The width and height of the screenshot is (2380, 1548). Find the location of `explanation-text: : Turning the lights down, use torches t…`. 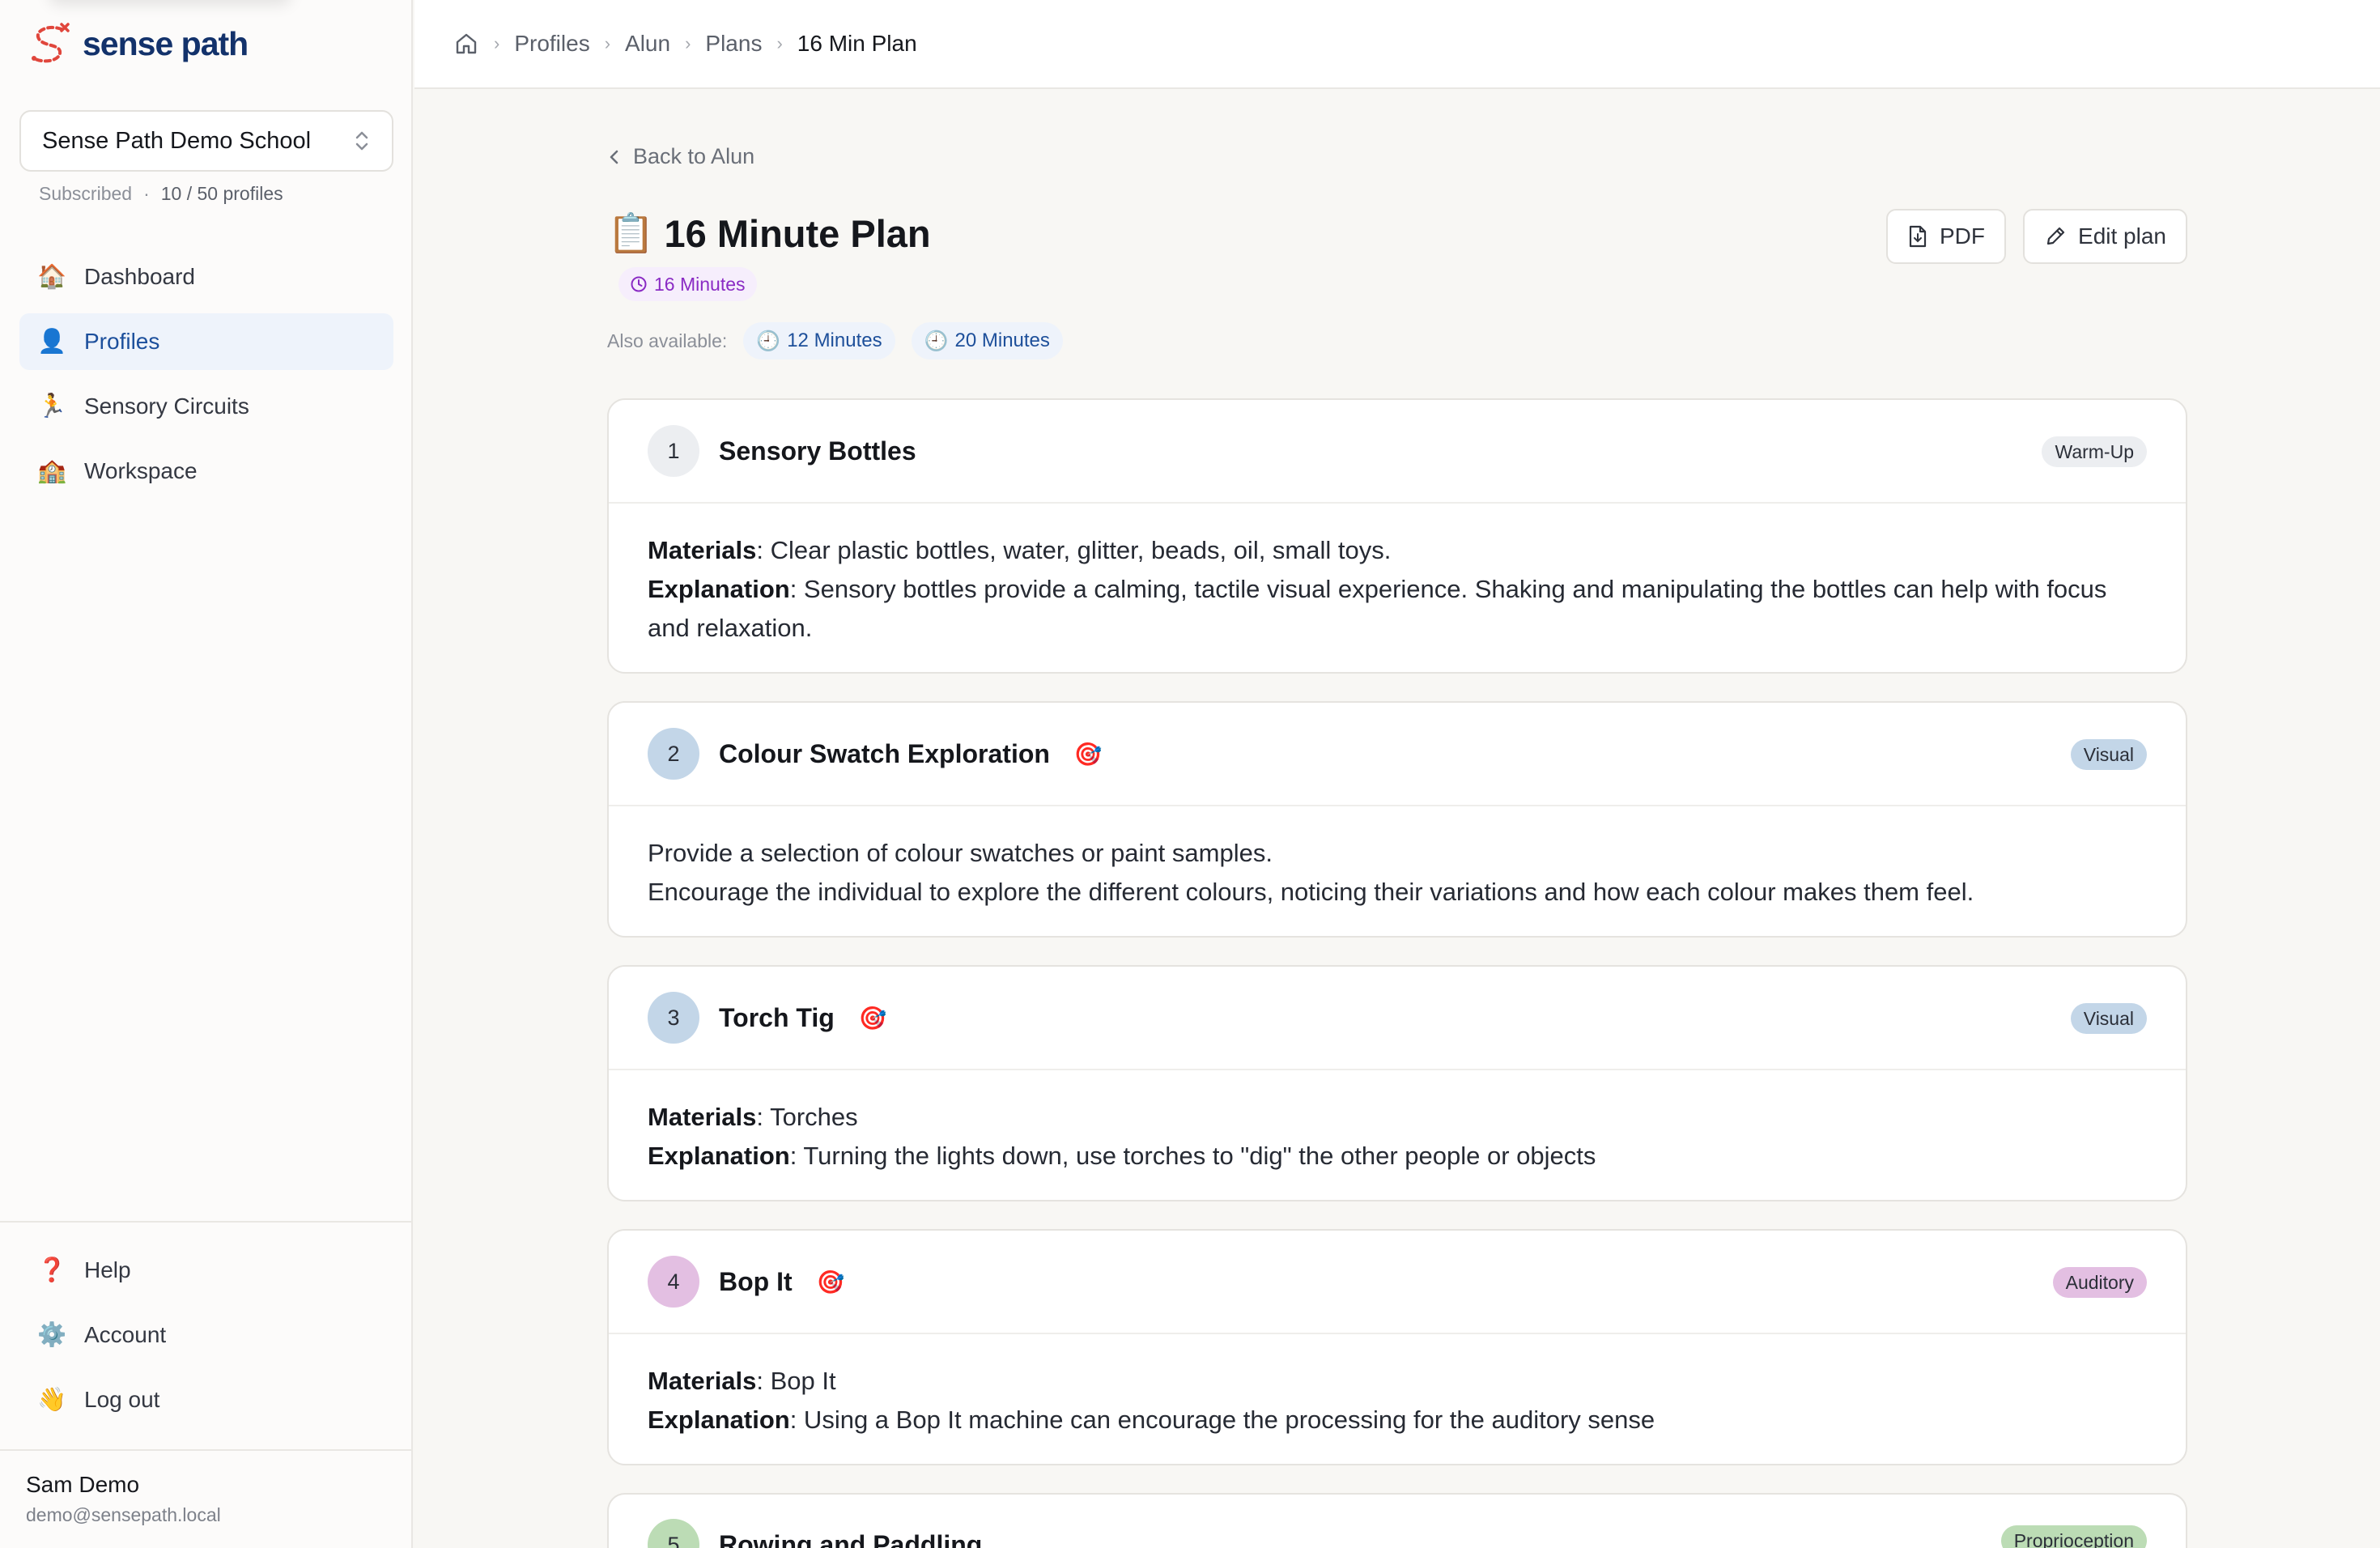

explanation-text: : Turning the lights down, use torches t… is located at coordinates (1193, 1156).